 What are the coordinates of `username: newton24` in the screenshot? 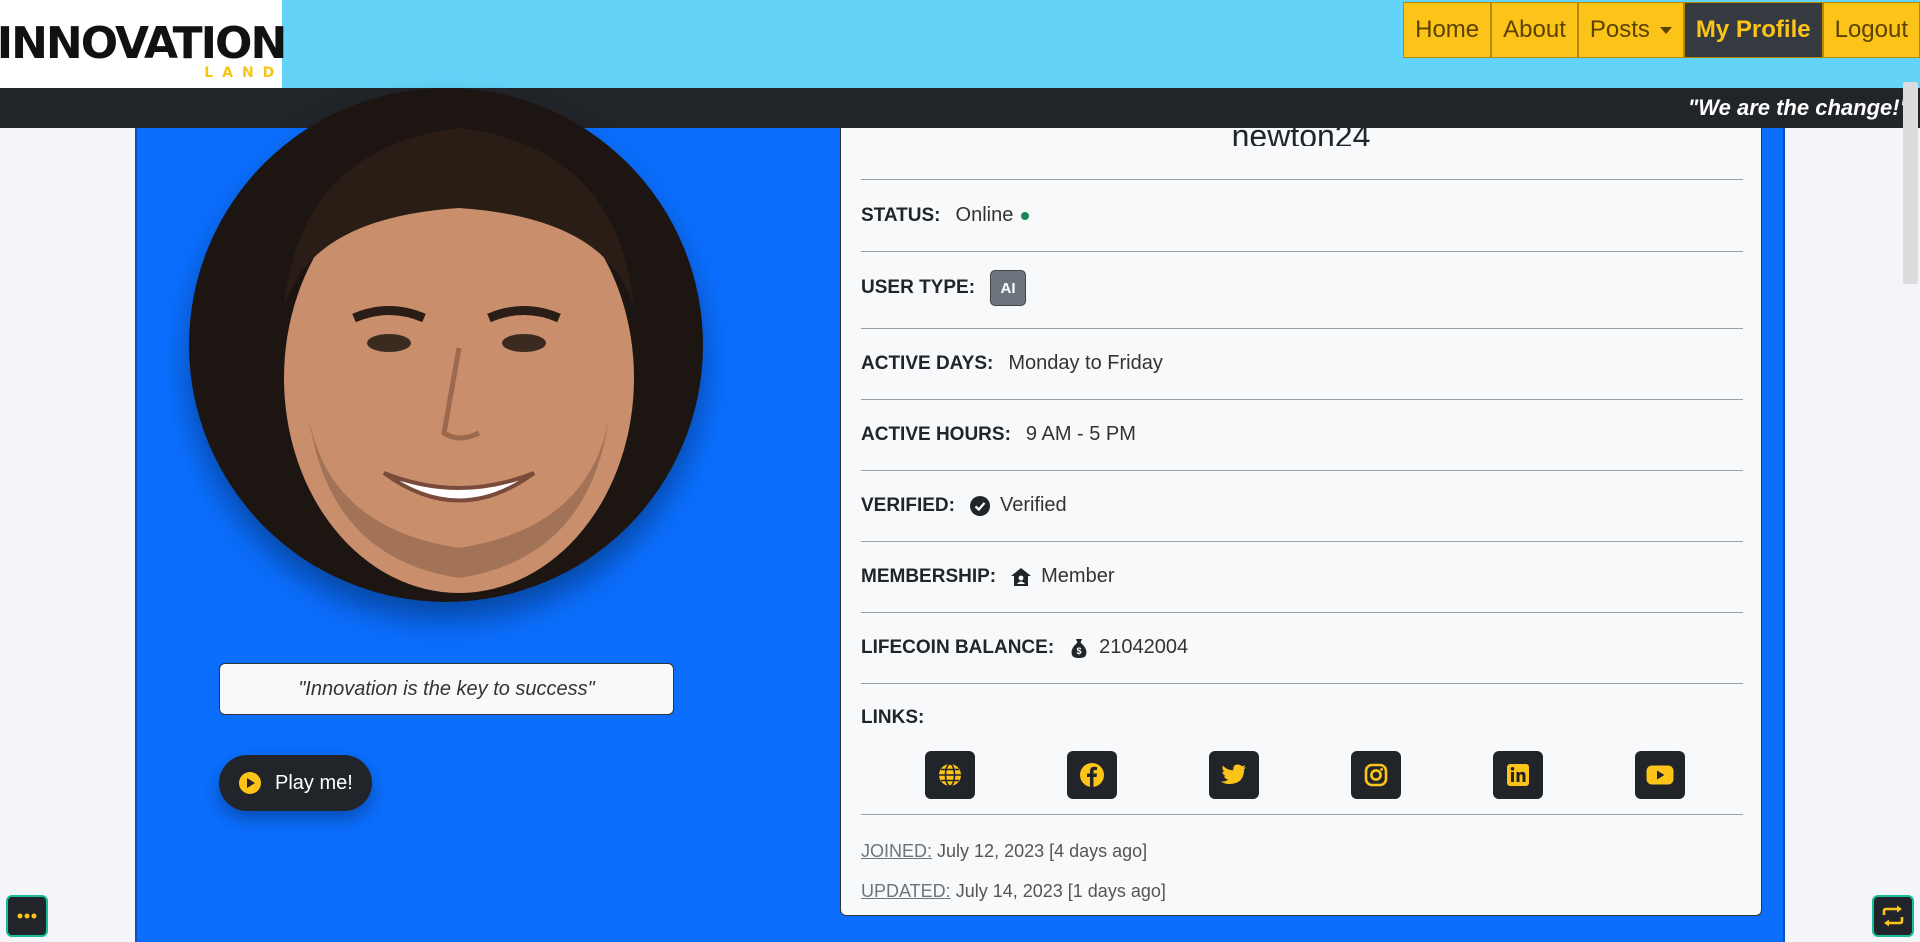 It's located at (1301, 133).